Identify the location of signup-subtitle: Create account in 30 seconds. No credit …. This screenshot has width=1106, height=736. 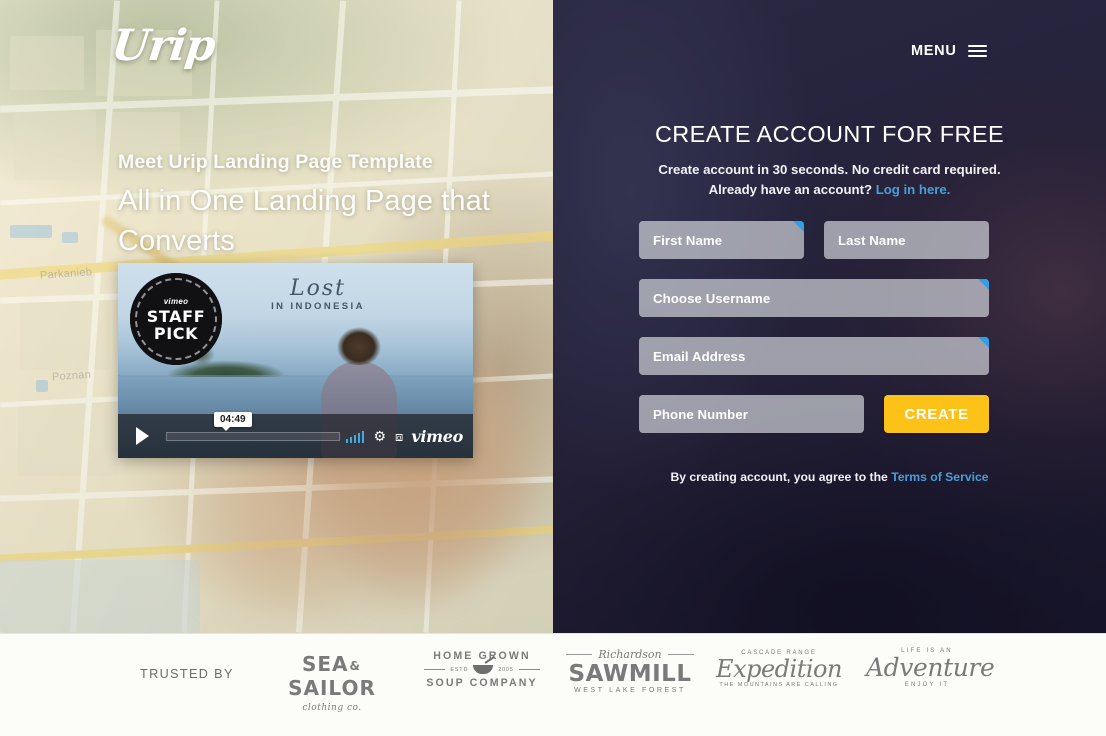
(829, 180).